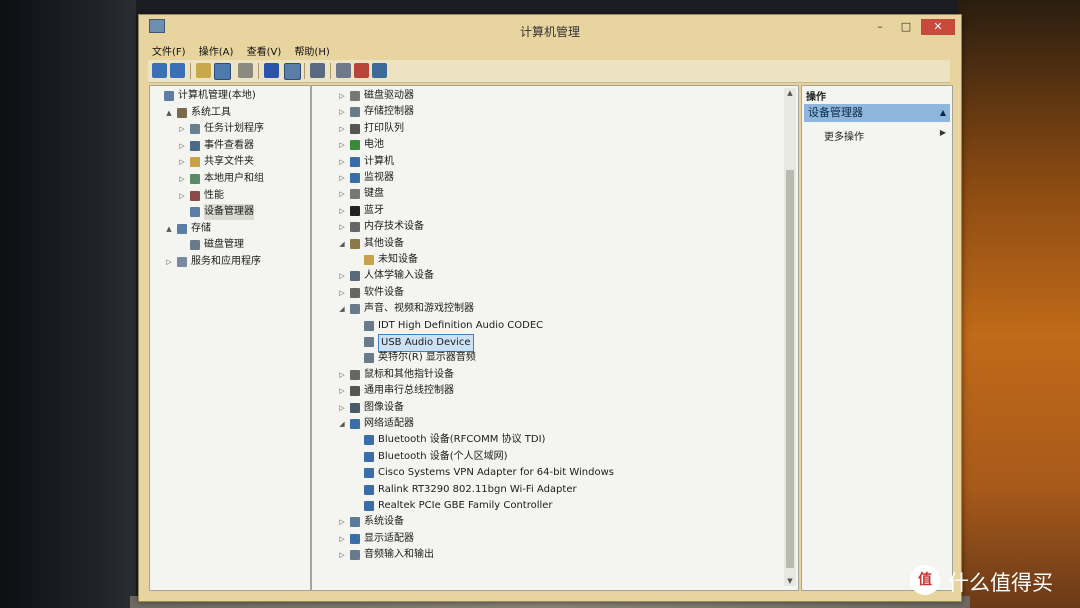 The height and width of the screenshot is (608, 1080). Describe the element at coordinates (384, 128) in the screenshot. I see `device-label: 打印队列` at that location.